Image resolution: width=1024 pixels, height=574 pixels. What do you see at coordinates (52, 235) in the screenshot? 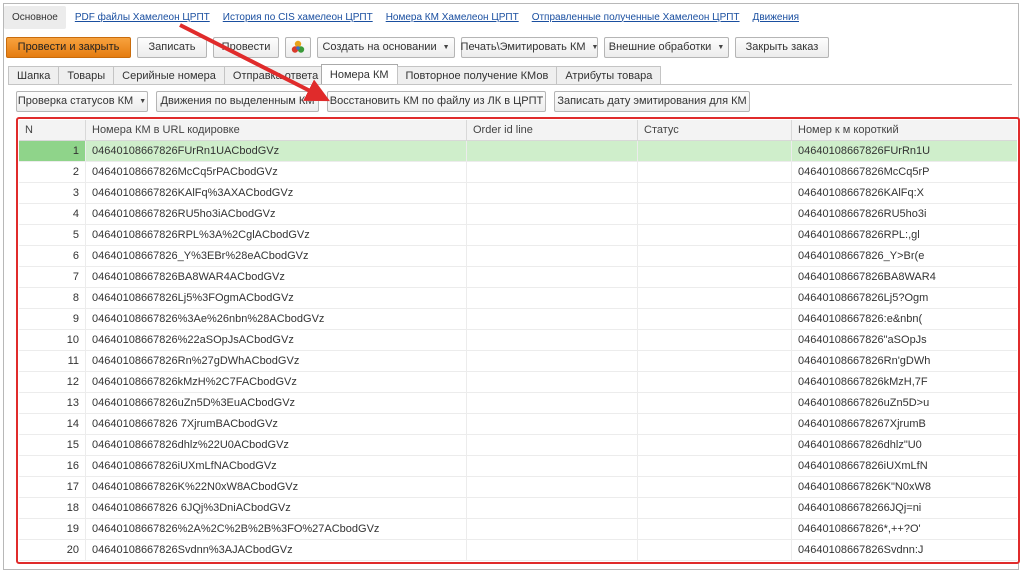
I see `cell-n: 5` at bounding box center [52, 235].